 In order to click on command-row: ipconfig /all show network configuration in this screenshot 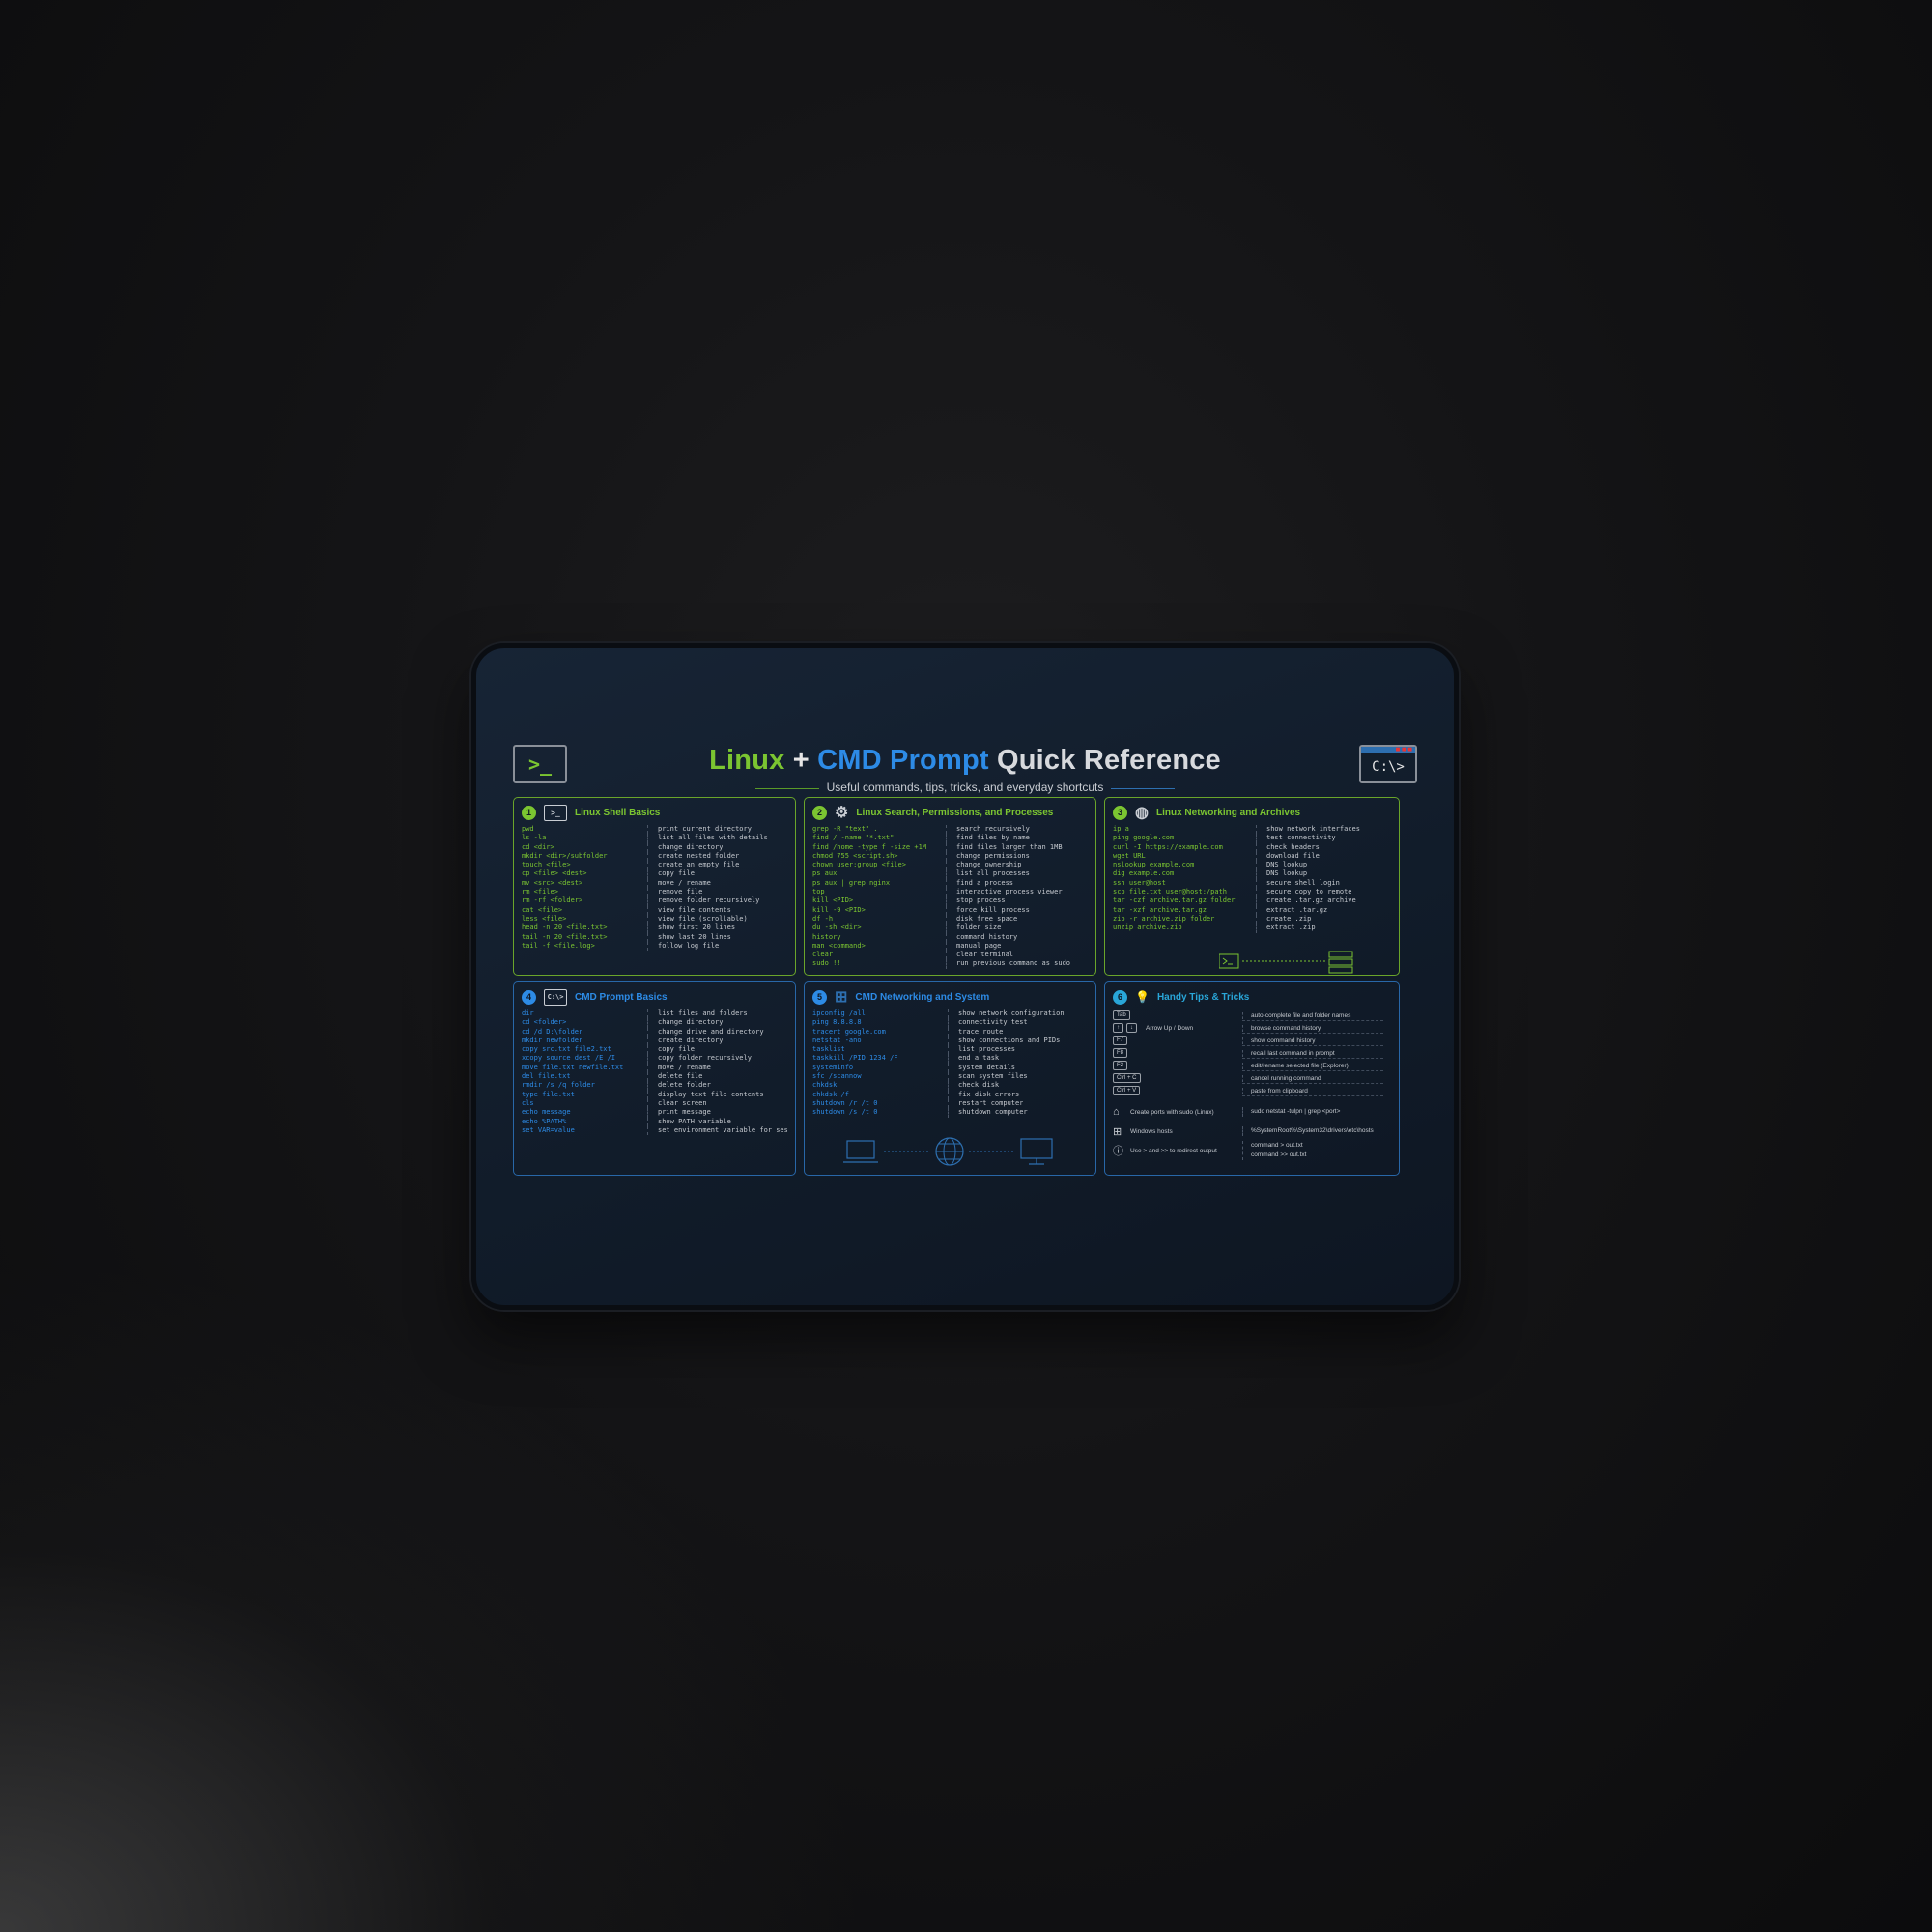, I will do `click(950, 1014)`.